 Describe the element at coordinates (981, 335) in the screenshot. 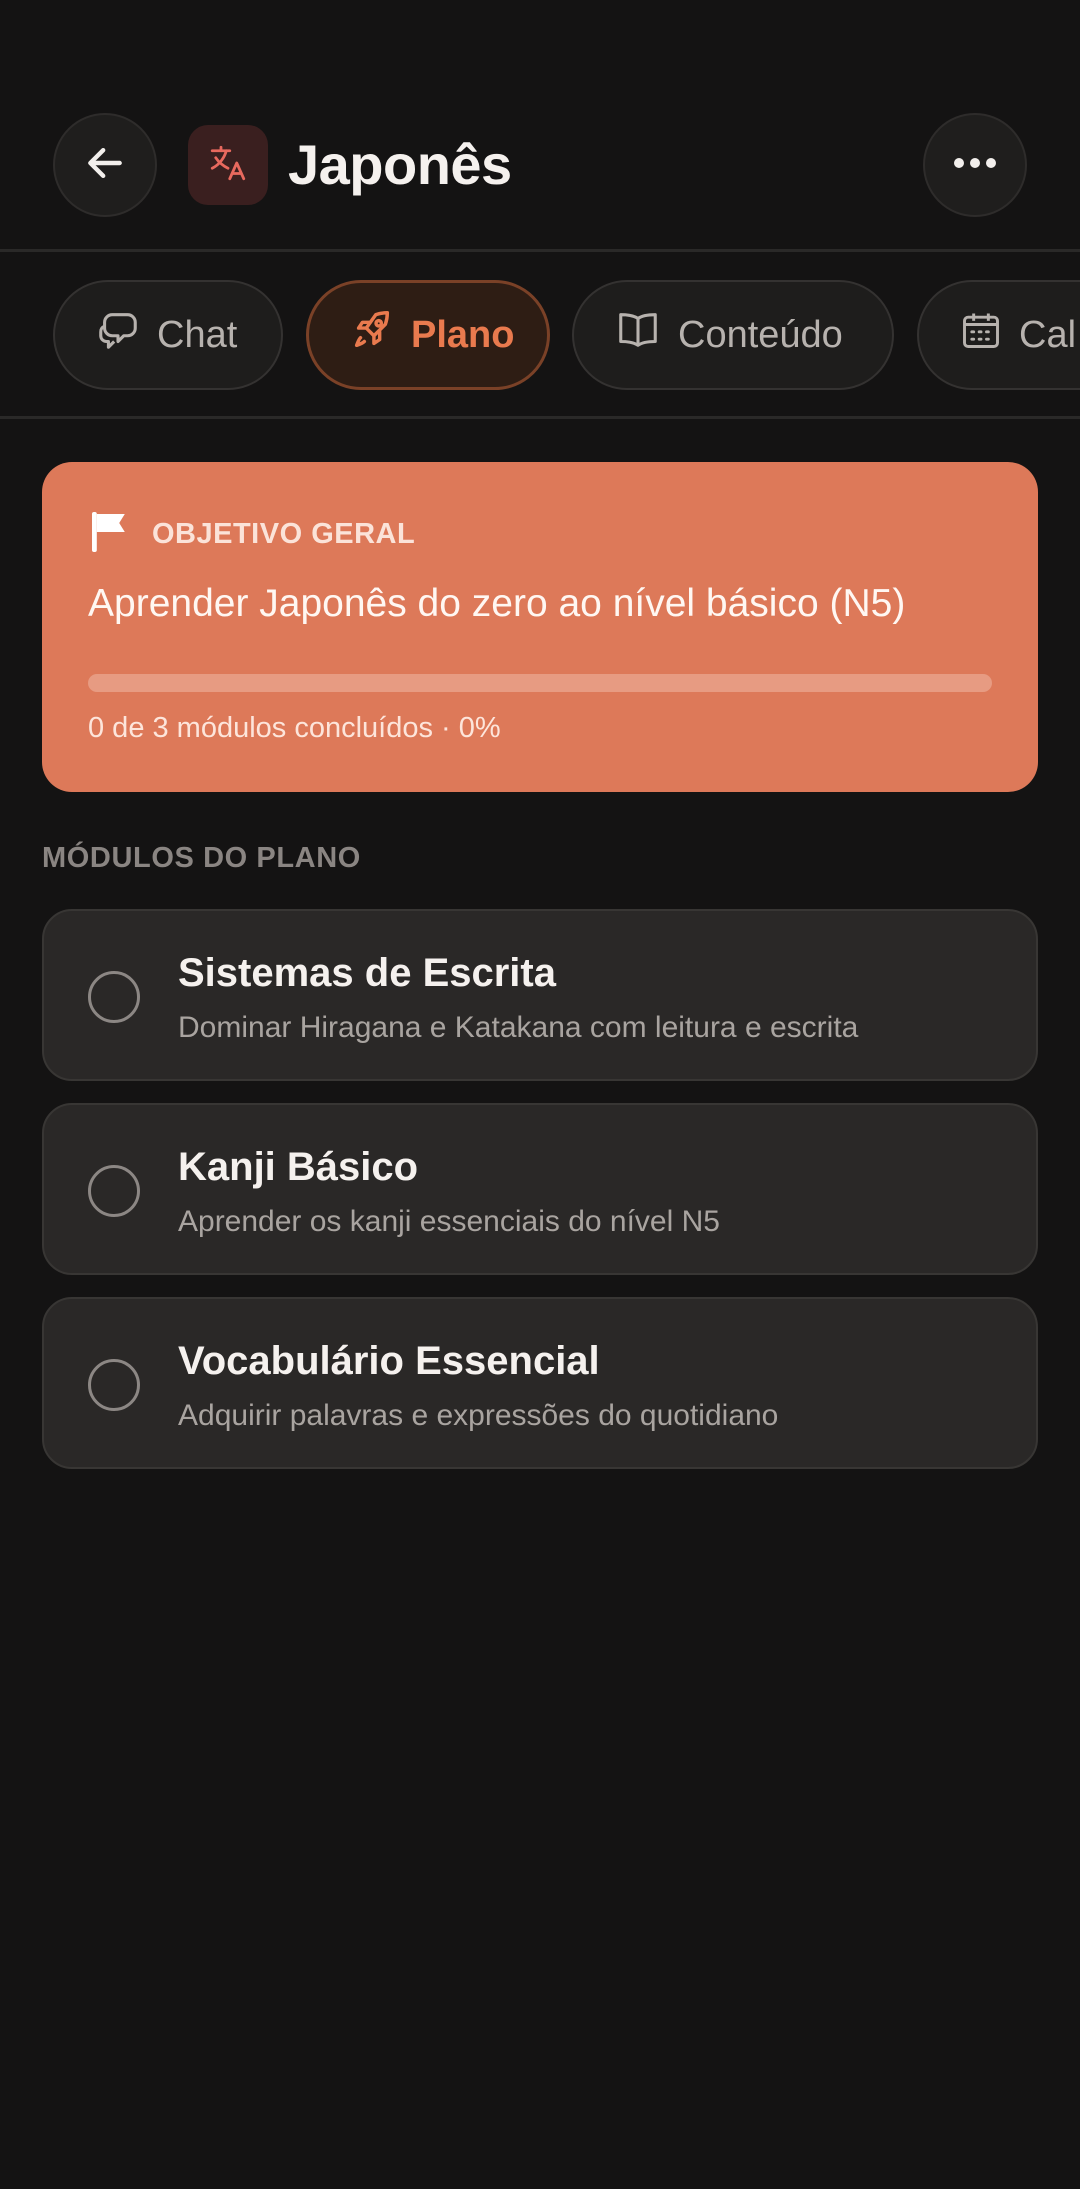

I see `calendar-icon` at that location.